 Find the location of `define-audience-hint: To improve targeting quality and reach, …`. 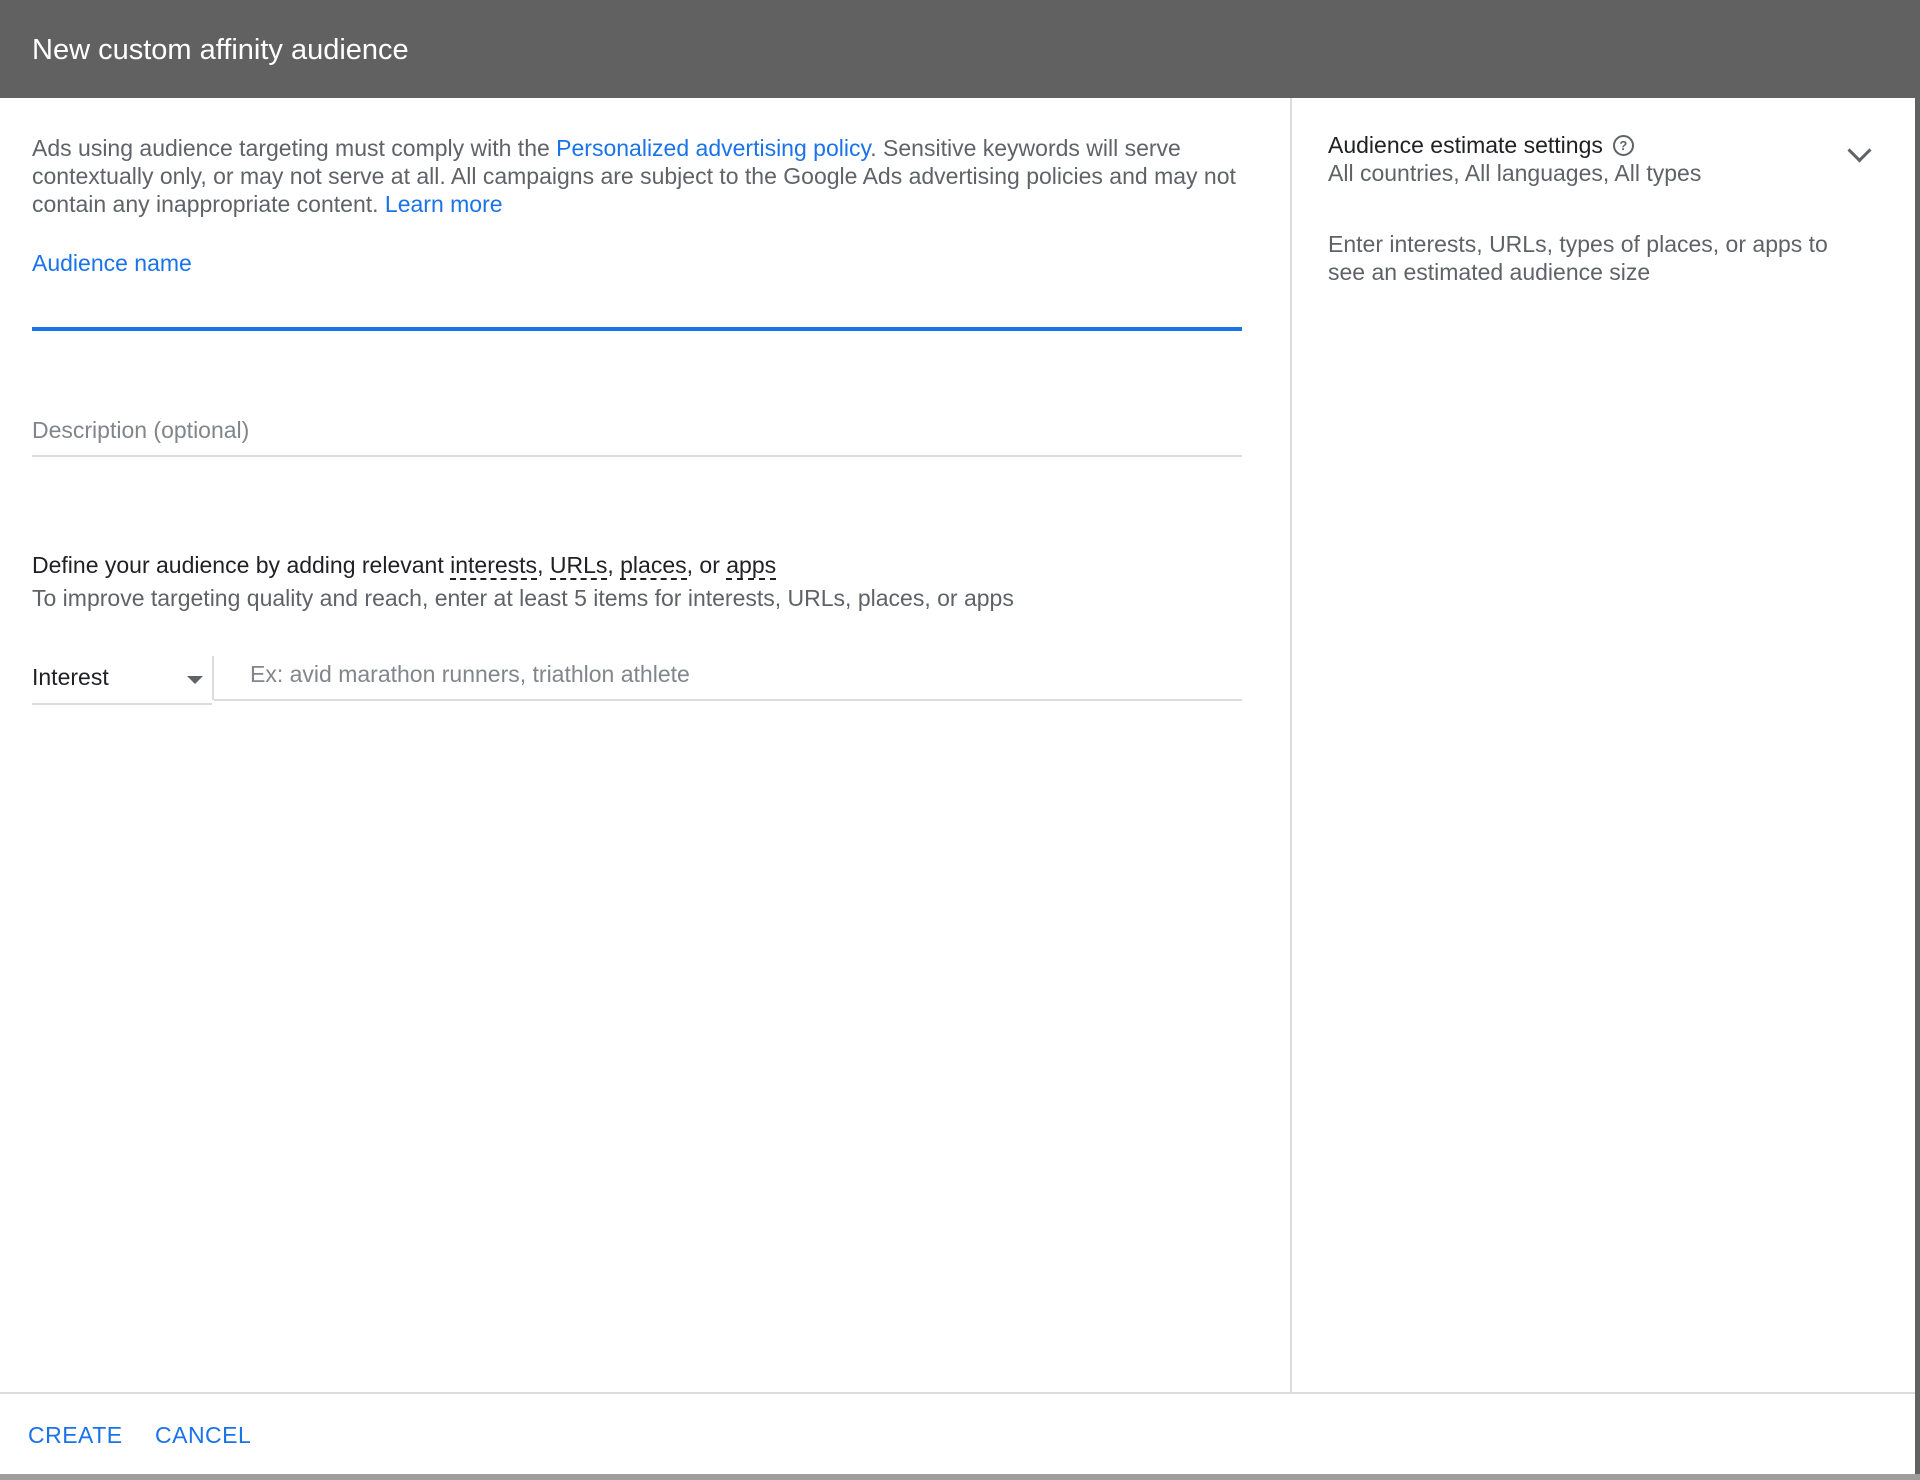

define-audience-hint: To improve targeting quality and reach, … is located at coordinates (523, 598).